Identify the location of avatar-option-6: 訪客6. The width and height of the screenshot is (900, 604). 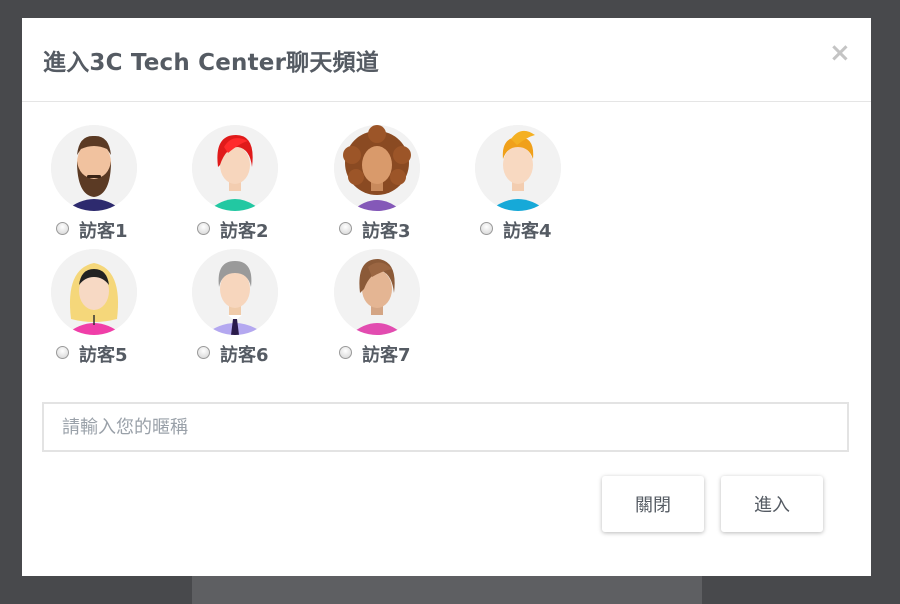
(240, 308).